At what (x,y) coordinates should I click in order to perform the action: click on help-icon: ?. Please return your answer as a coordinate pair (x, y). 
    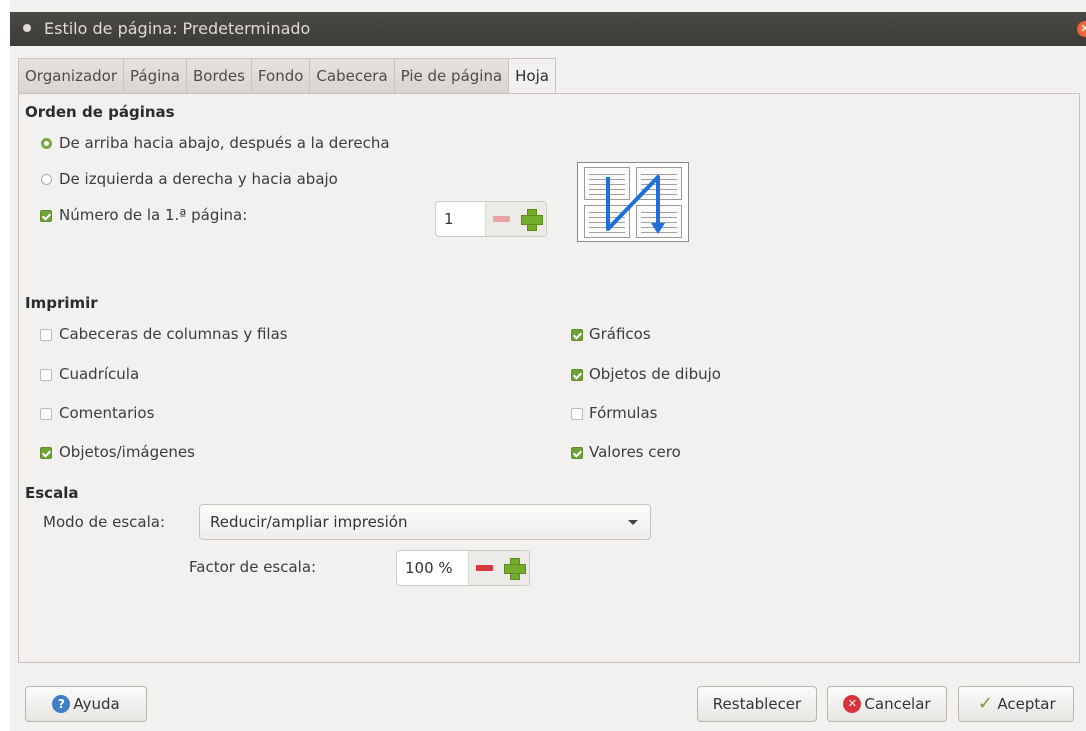
    Looking at the image, I should click on (61, 704).